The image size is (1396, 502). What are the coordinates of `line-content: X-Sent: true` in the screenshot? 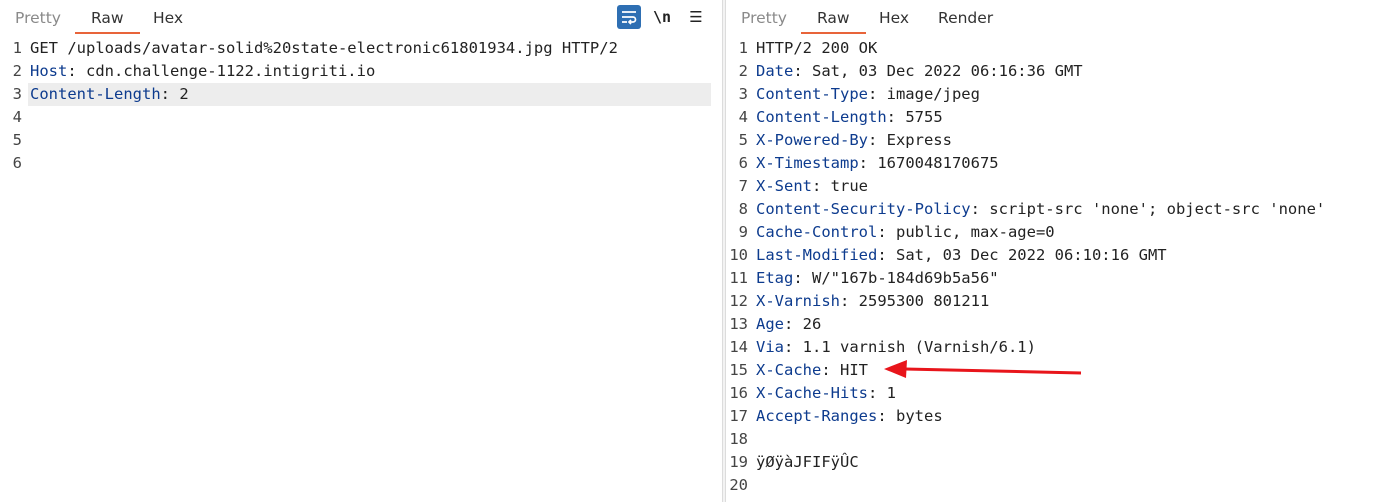 It's located at (812, 186).